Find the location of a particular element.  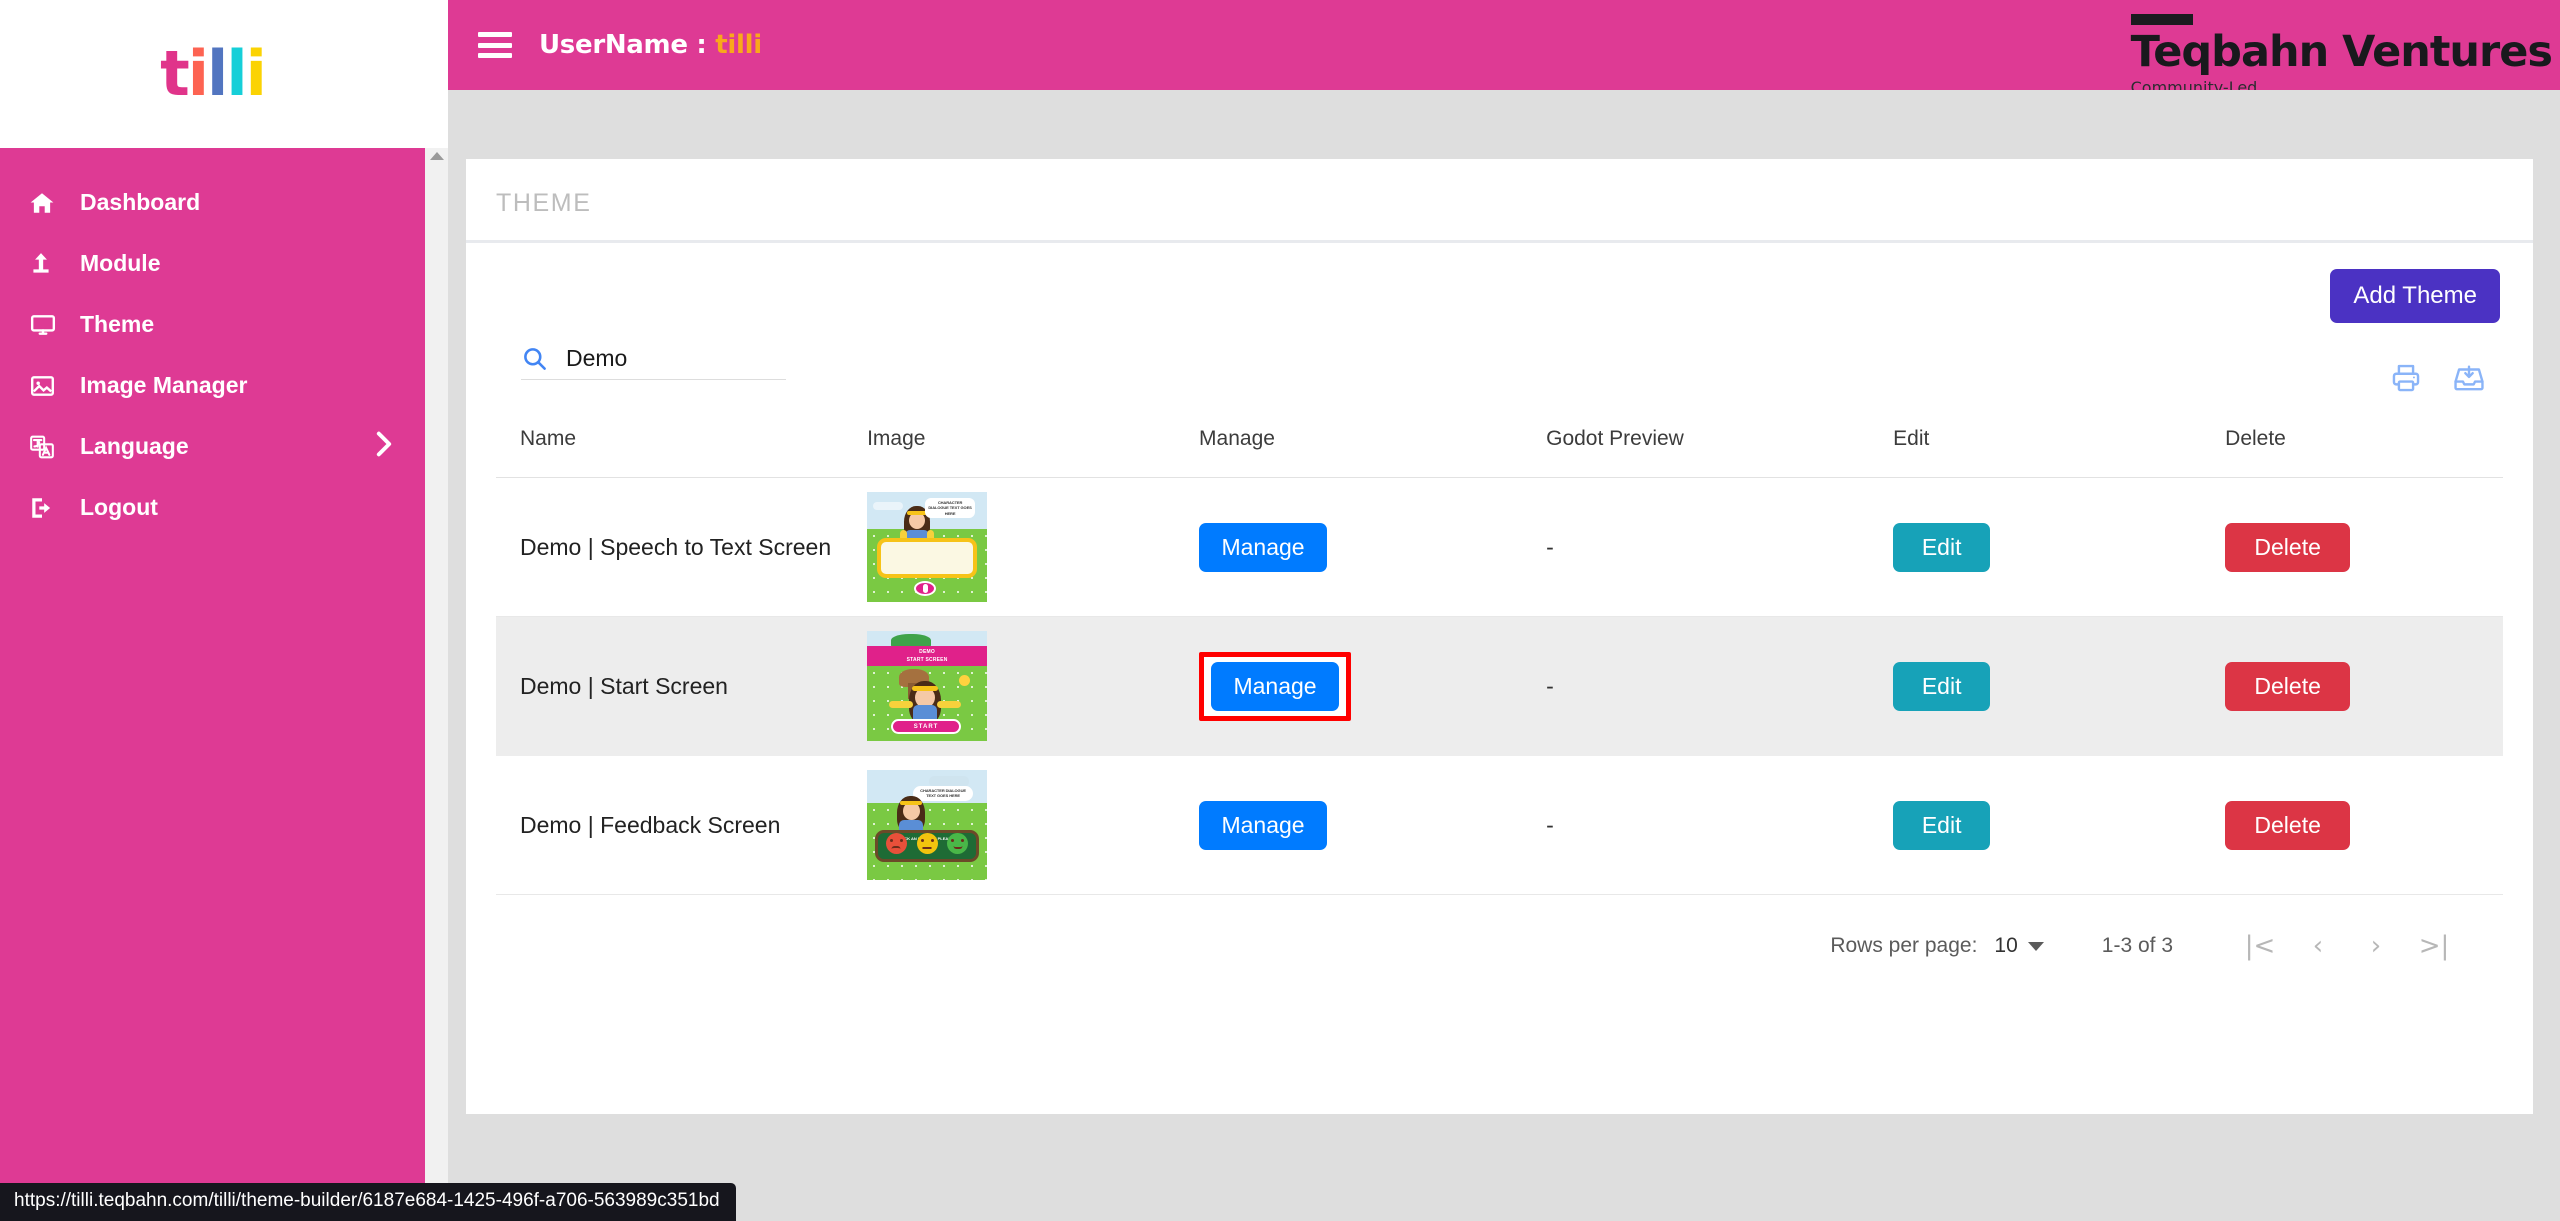

row-name-cell: Demo | Start Screen is located at coordinates (670, 686).